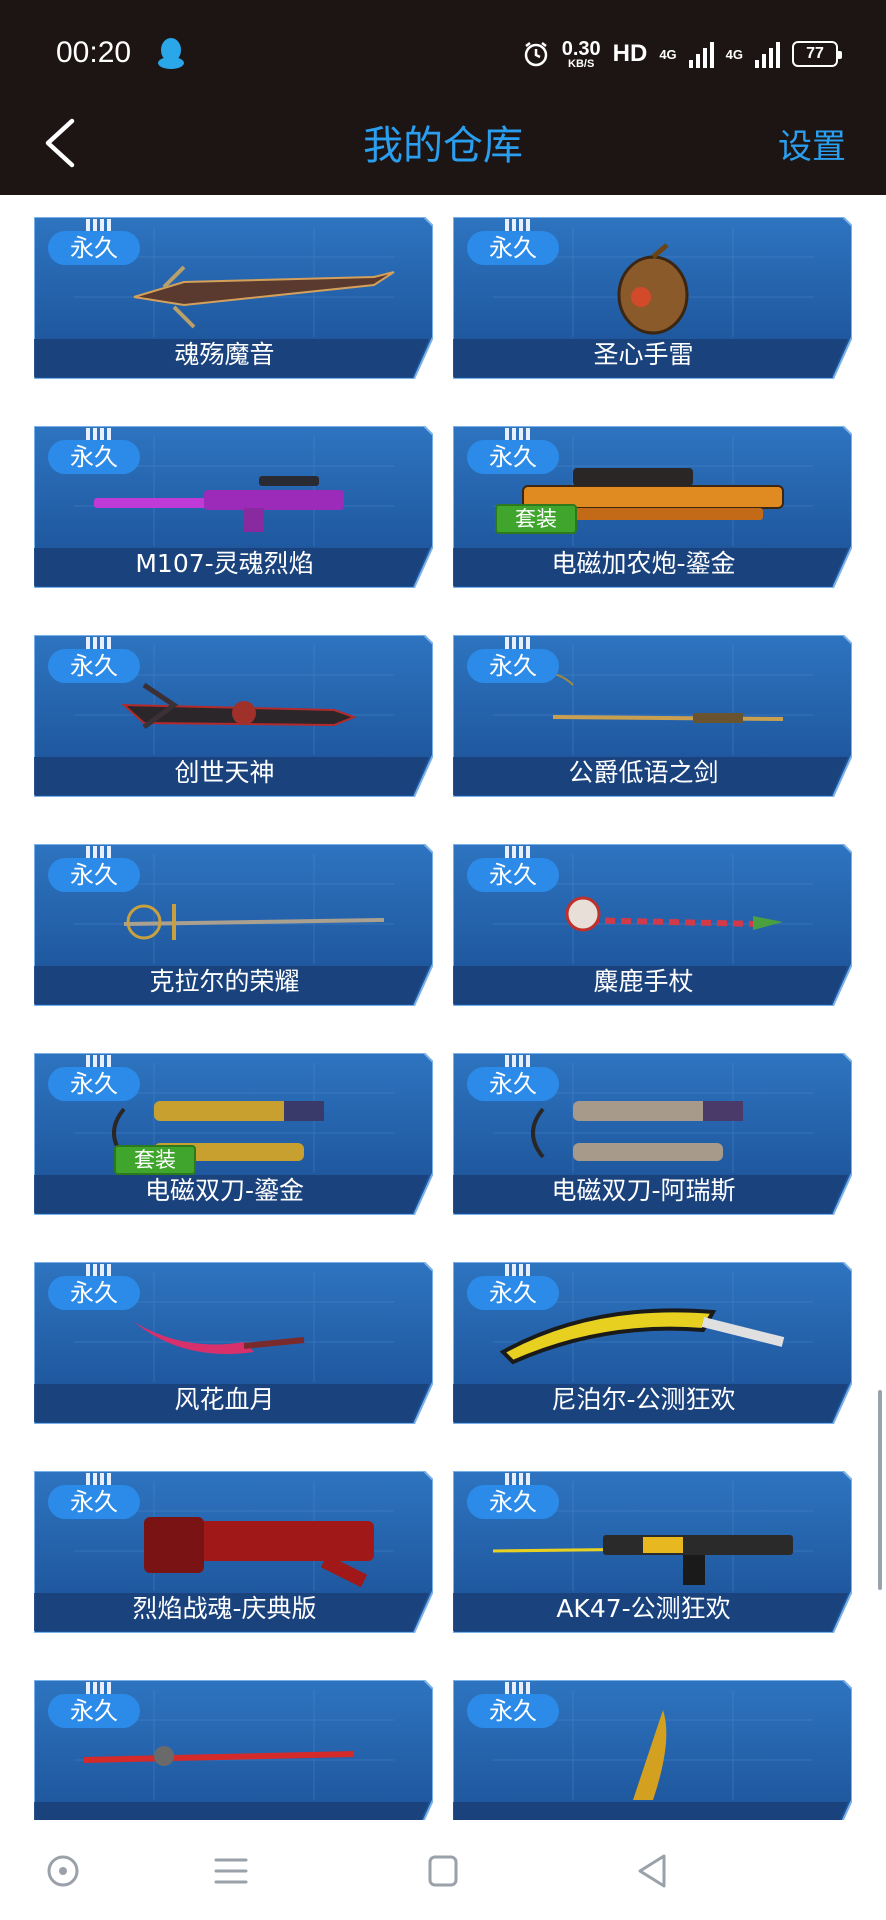  I want to click on warehouse-item-card: 永久 M107-灵魂烈焰, so click(233, 507).